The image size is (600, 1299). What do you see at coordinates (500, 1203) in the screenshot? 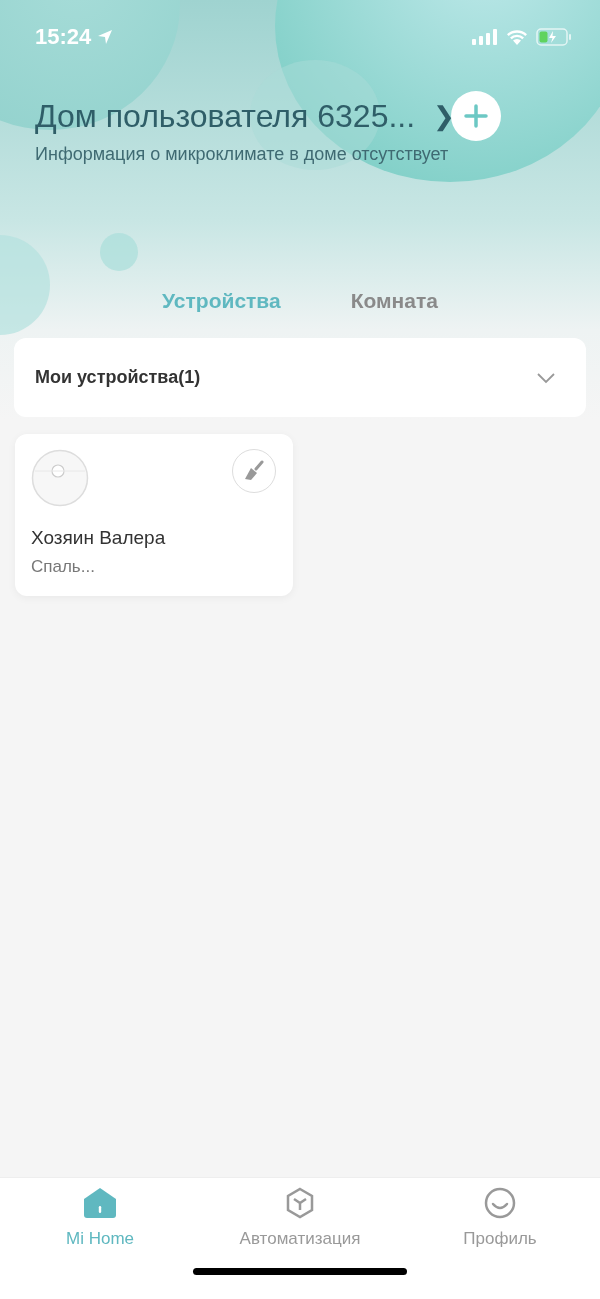
I see `smiley-icon` at bounding box center [500, 1203].